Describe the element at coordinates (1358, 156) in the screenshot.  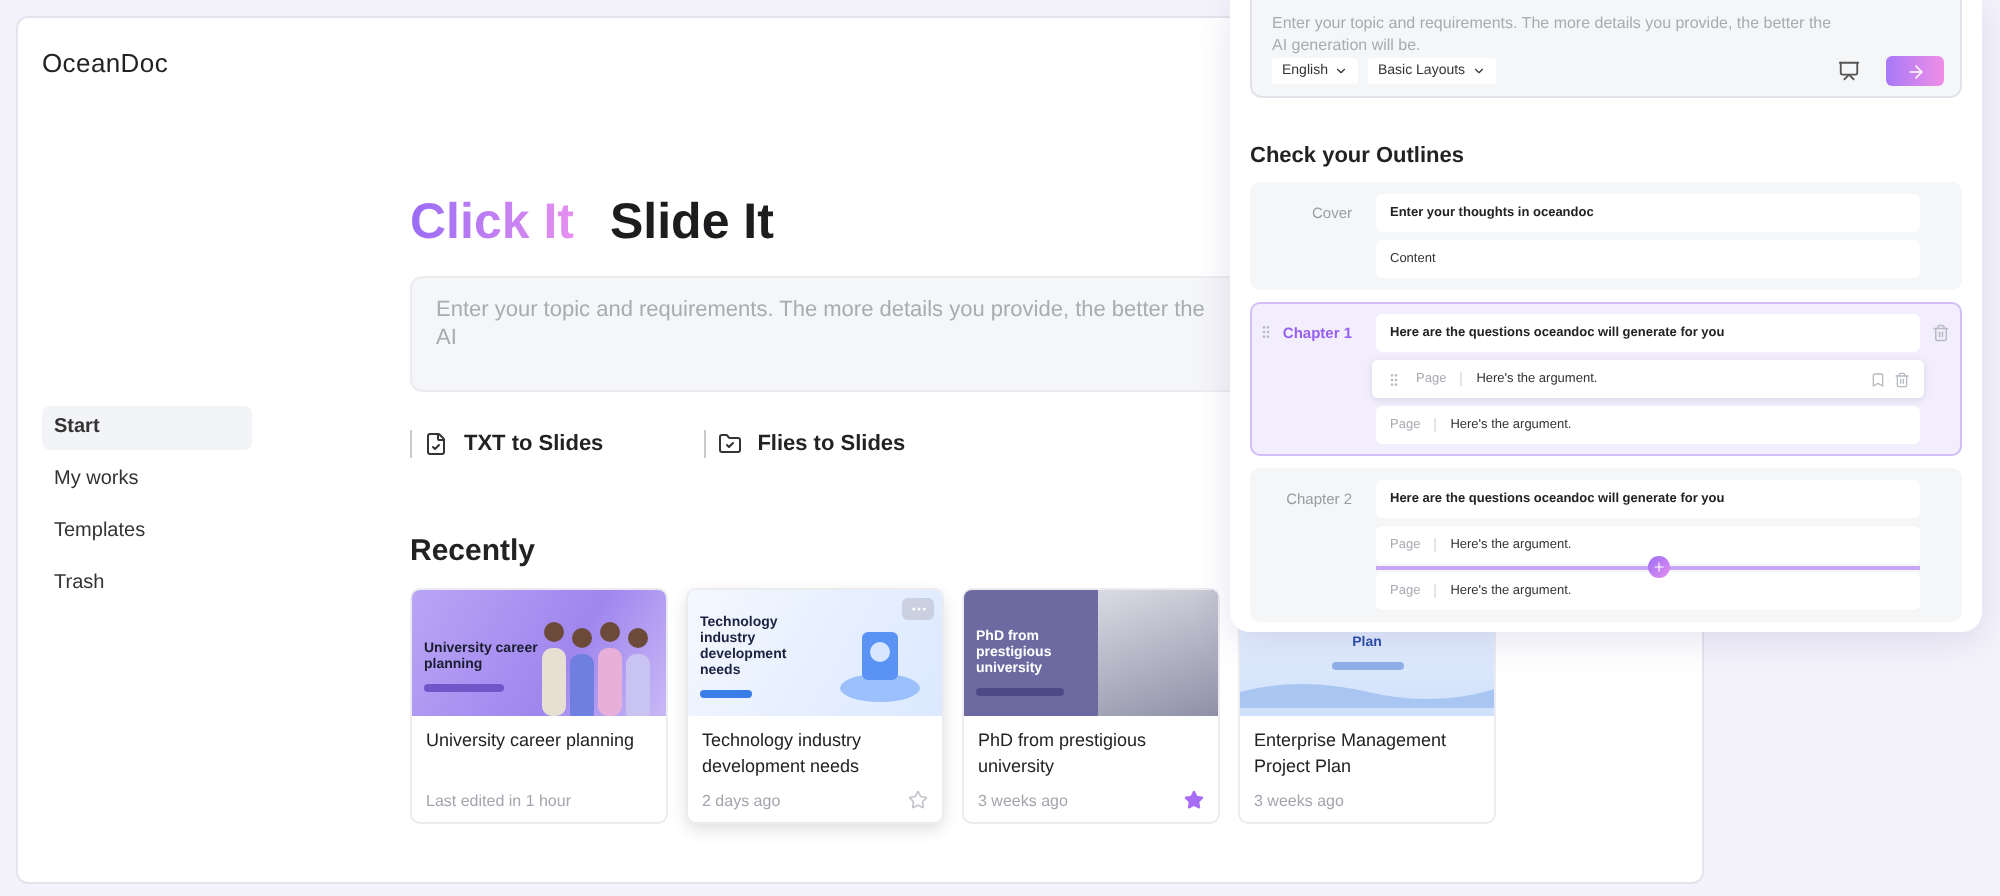
I see `outline-title: Check your Outlines` at that location.